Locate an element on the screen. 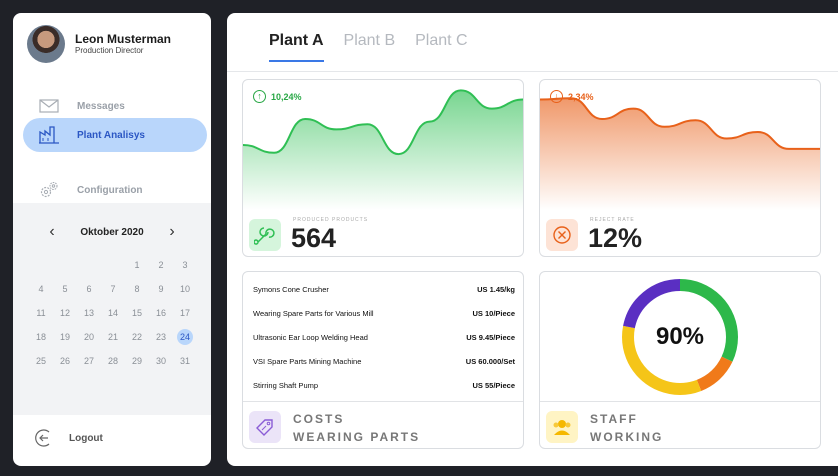  staff-value: 90% is located at coordinates (680, 336).